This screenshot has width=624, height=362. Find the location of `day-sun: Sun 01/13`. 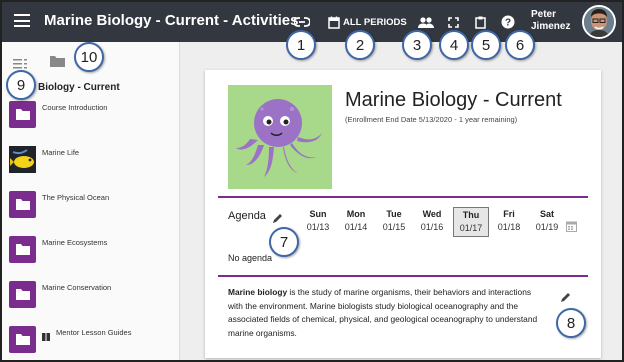

day-sun: Sun 01/13 is located at coordinates (318, 220).